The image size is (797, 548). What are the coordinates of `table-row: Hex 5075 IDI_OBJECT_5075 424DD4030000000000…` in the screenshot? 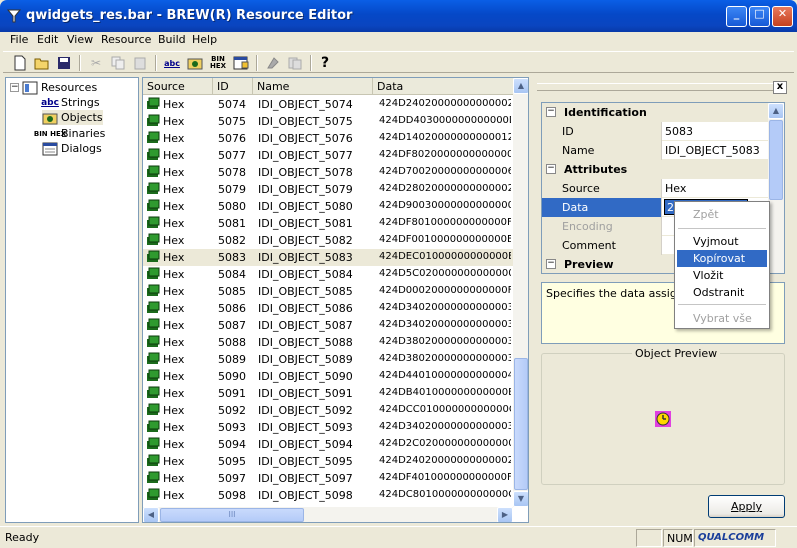 It's located at (328, 121).